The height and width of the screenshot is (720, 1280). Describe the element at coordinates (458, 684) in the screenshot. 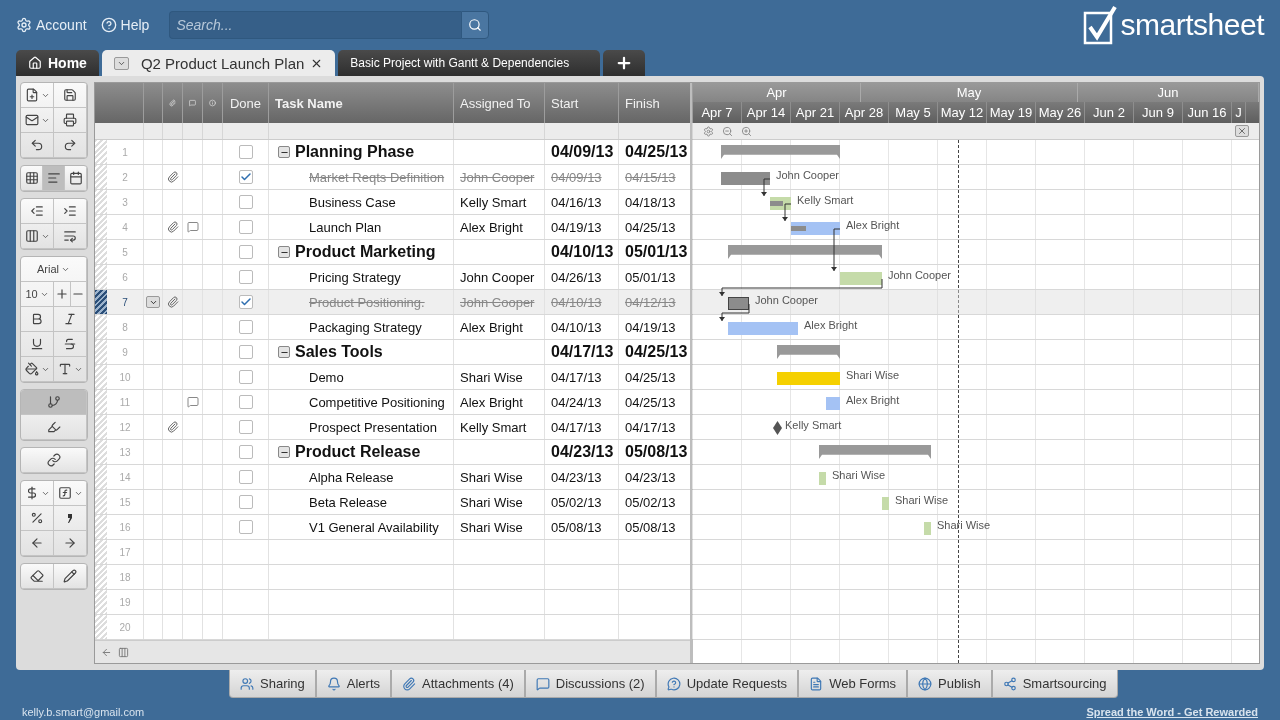

I see `bottom-tab: Attachments (4)` at that location.